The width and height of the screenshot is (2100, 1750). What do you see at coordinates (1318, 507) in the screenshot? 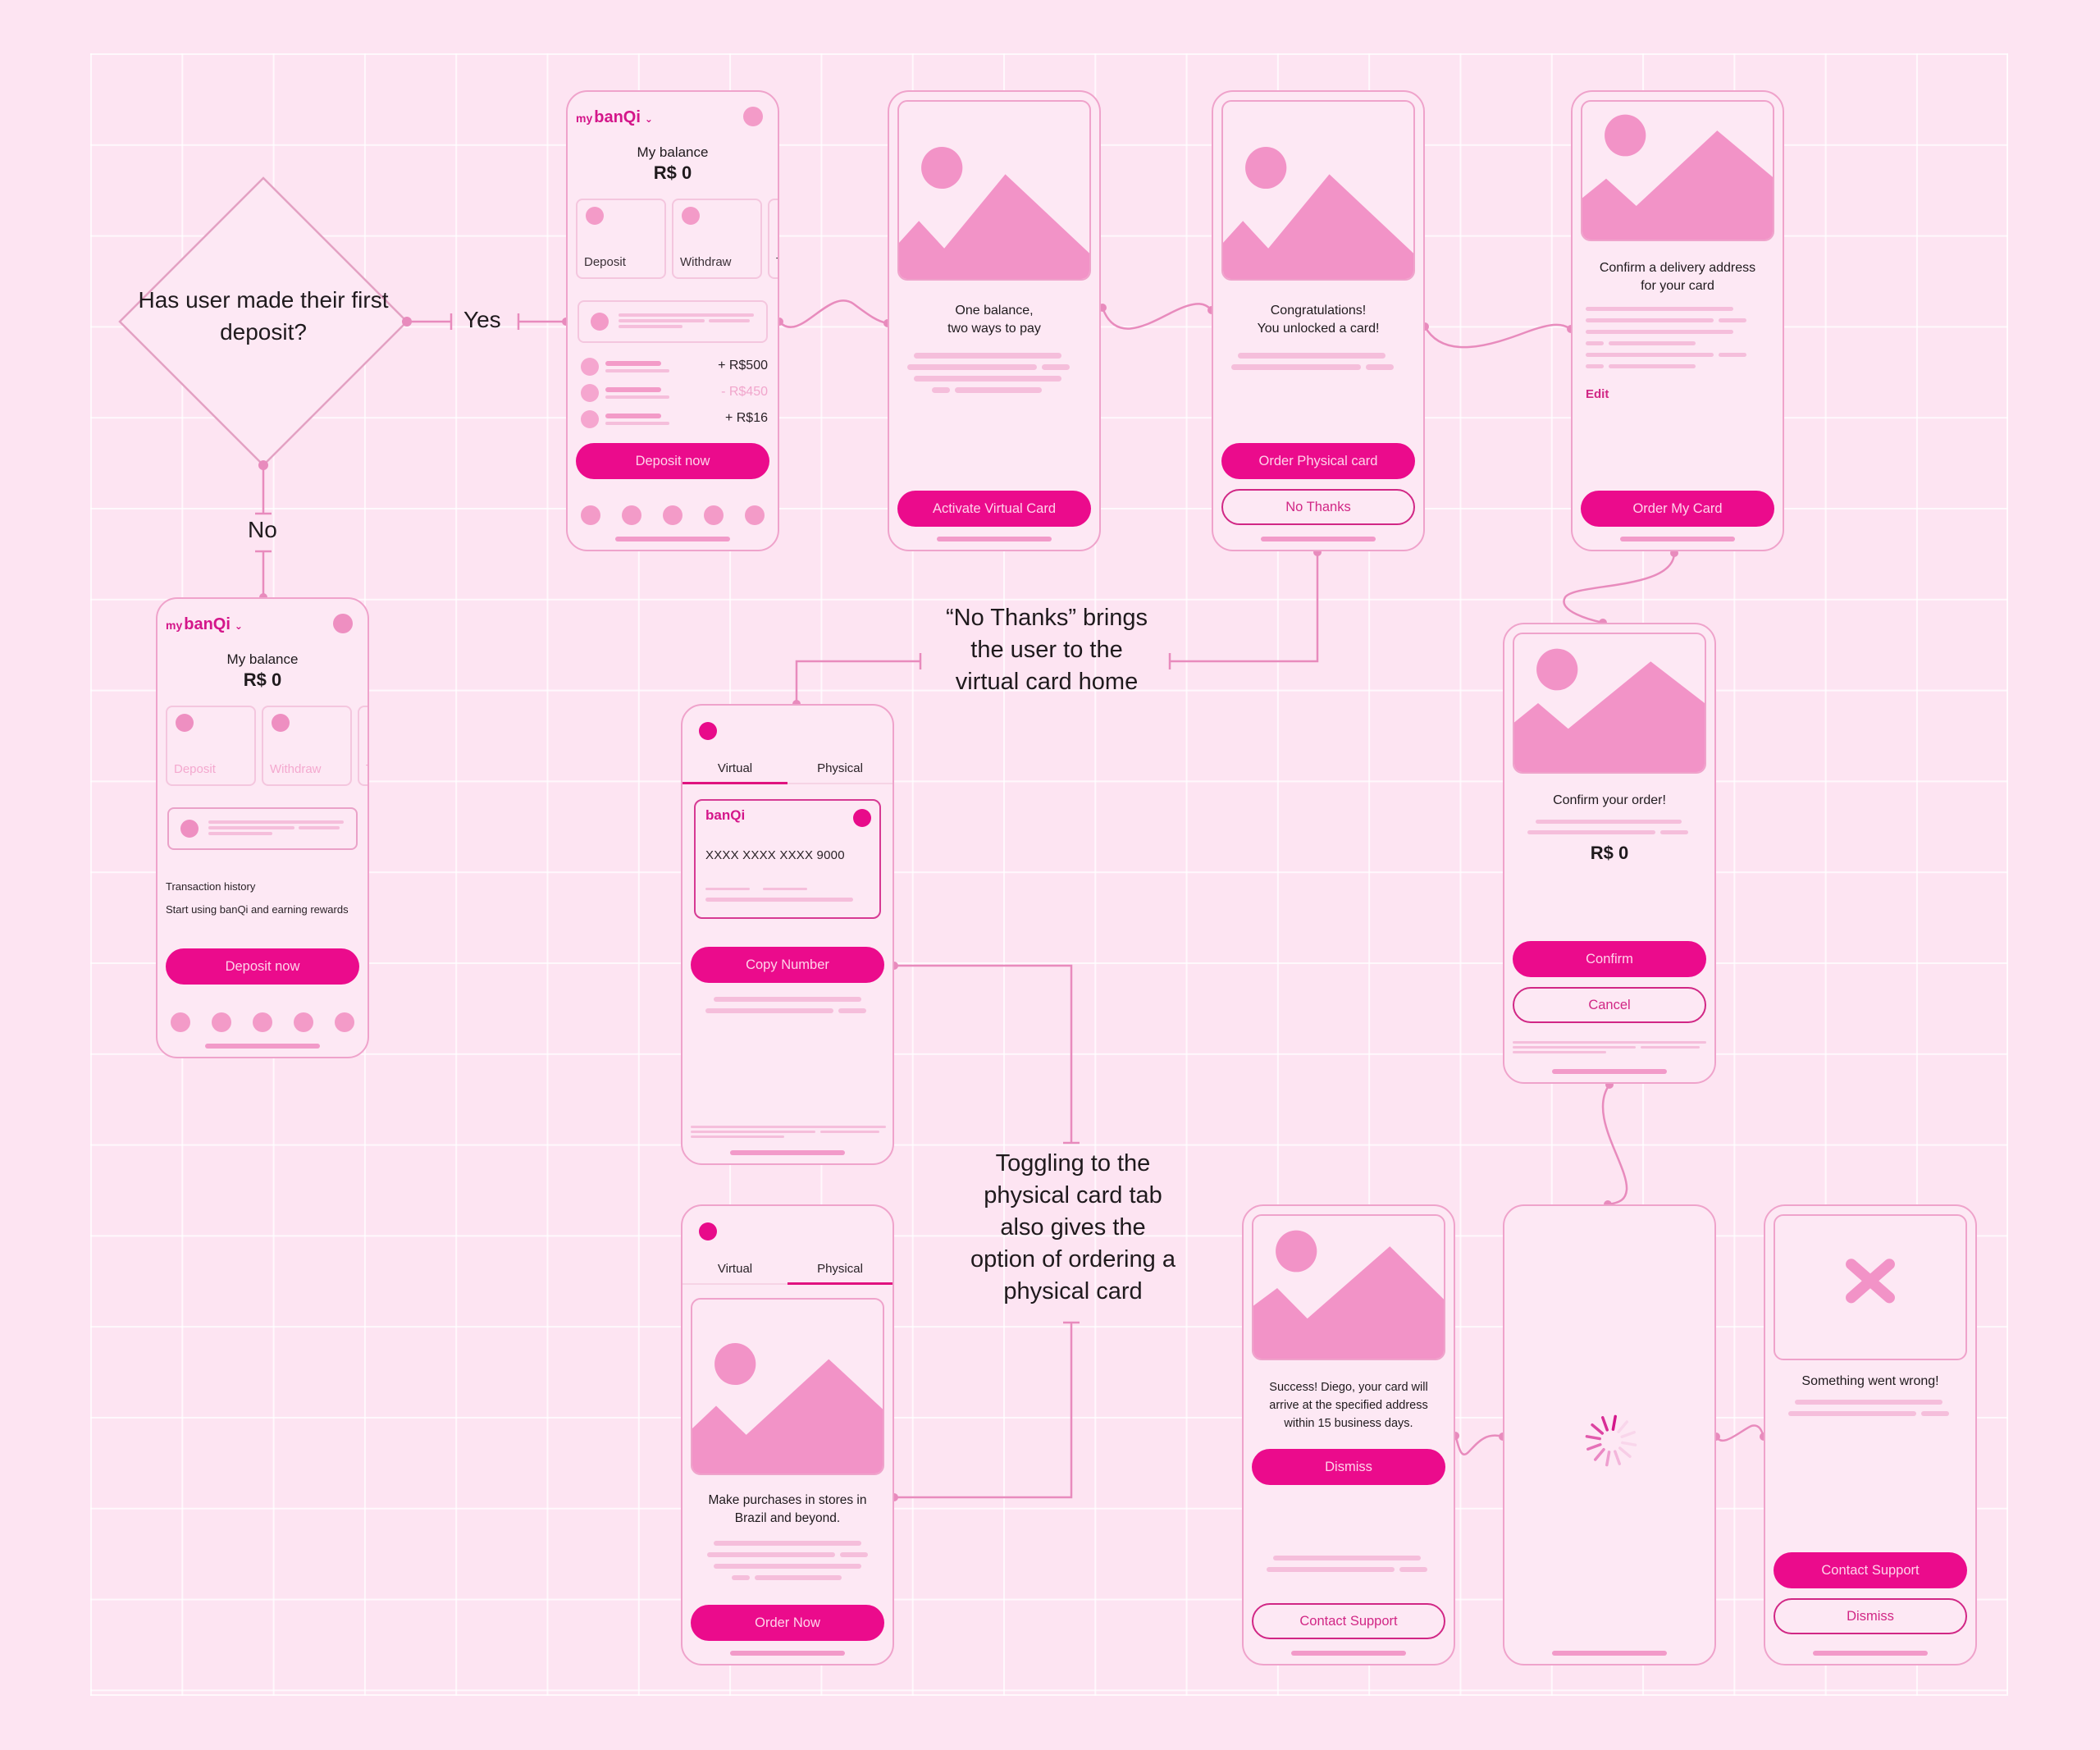
I see `no-thanks-button: No Thanks` at bounding box center [1318, 507].